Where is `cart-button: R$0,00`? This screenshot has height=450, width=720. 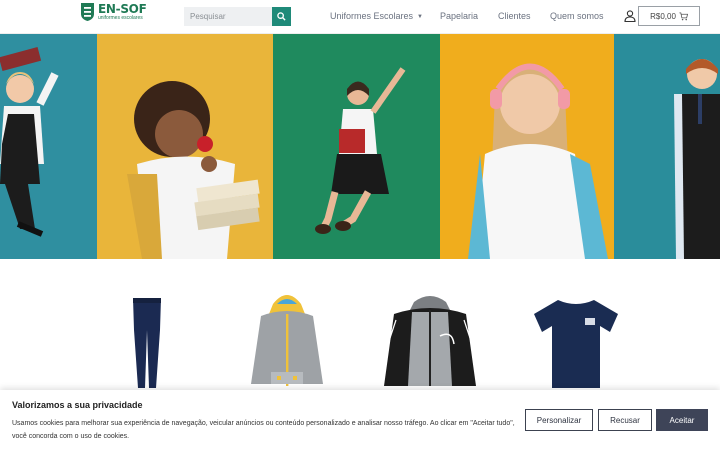 cart-button: R$0,00 is located at coordinates (669, 16).